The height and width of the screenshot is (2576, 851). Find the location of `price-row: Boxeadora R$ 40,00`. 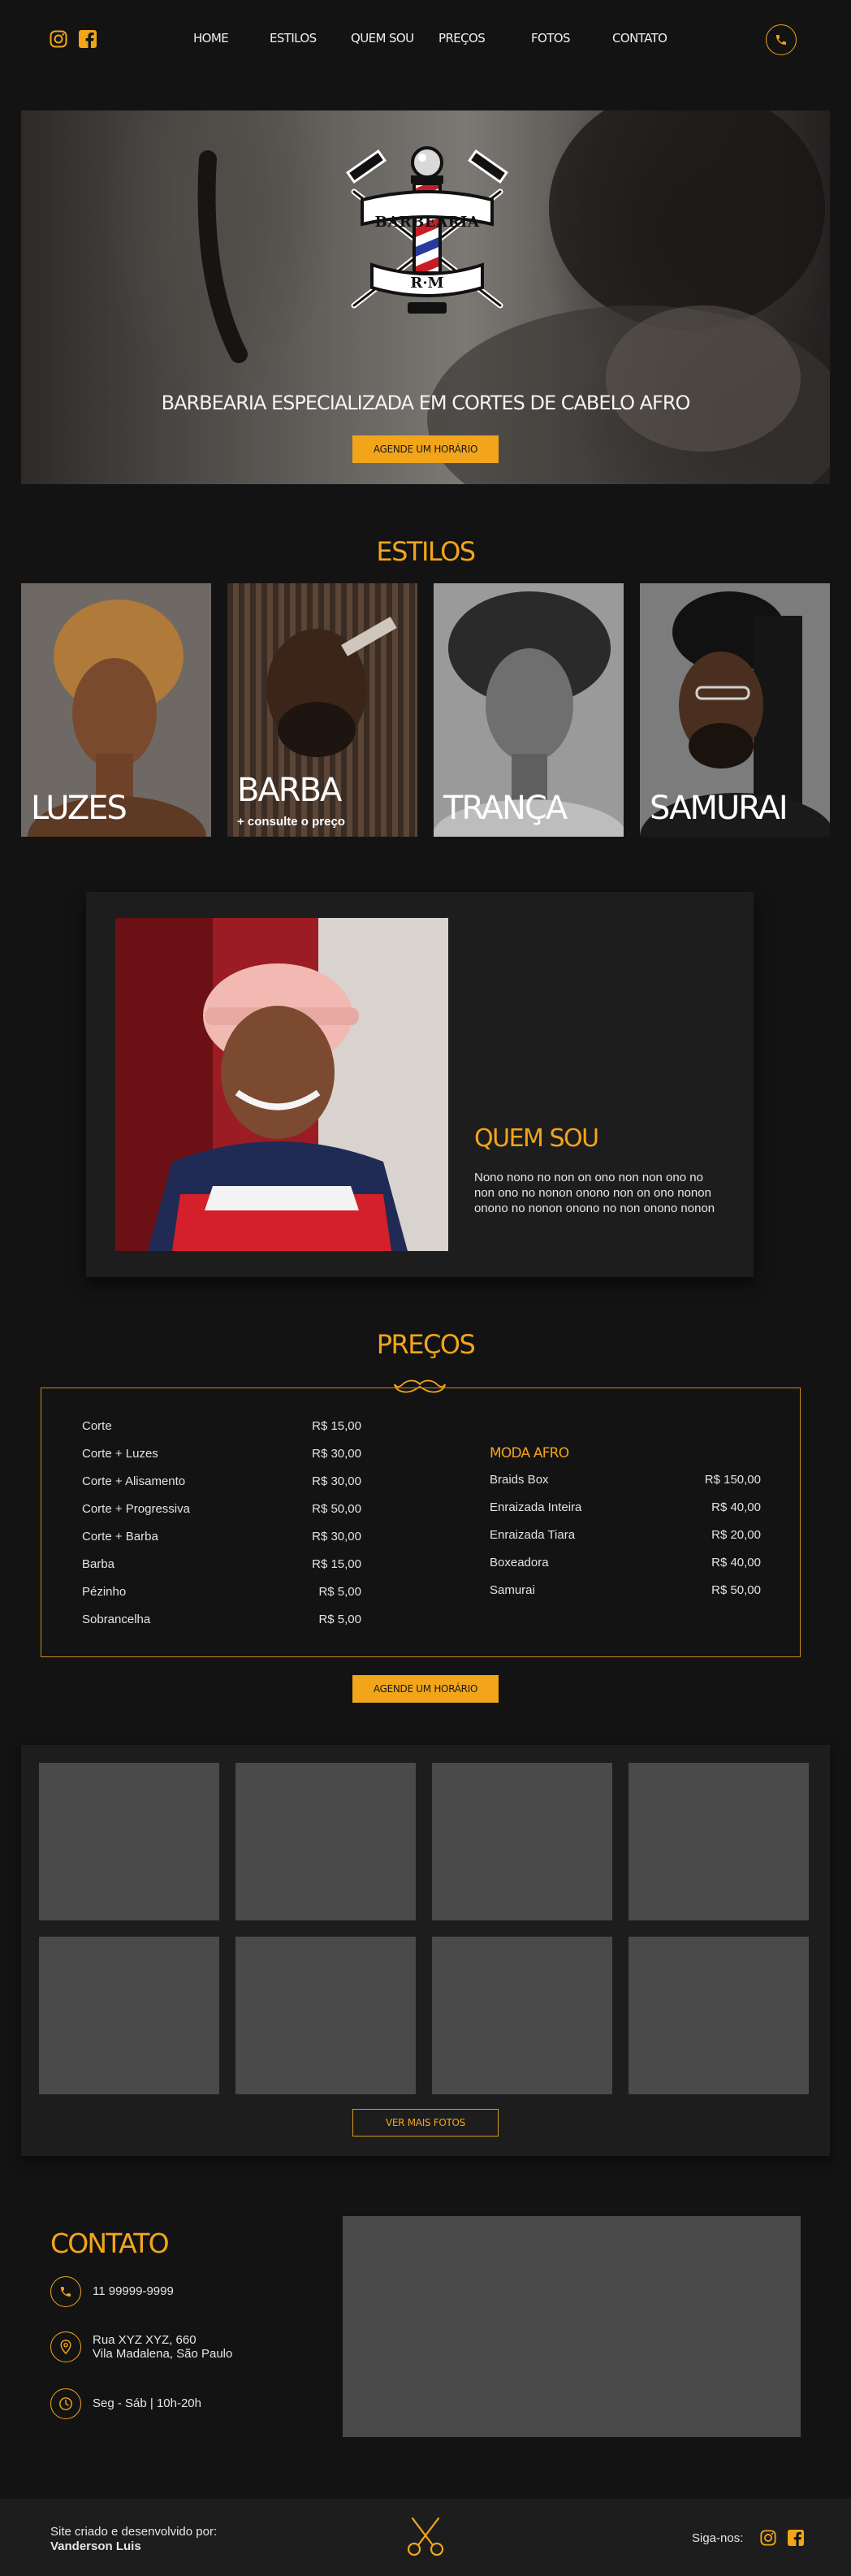

price-row: Boxeadora R$ 40,00 is located at coordinates (625, 1564).